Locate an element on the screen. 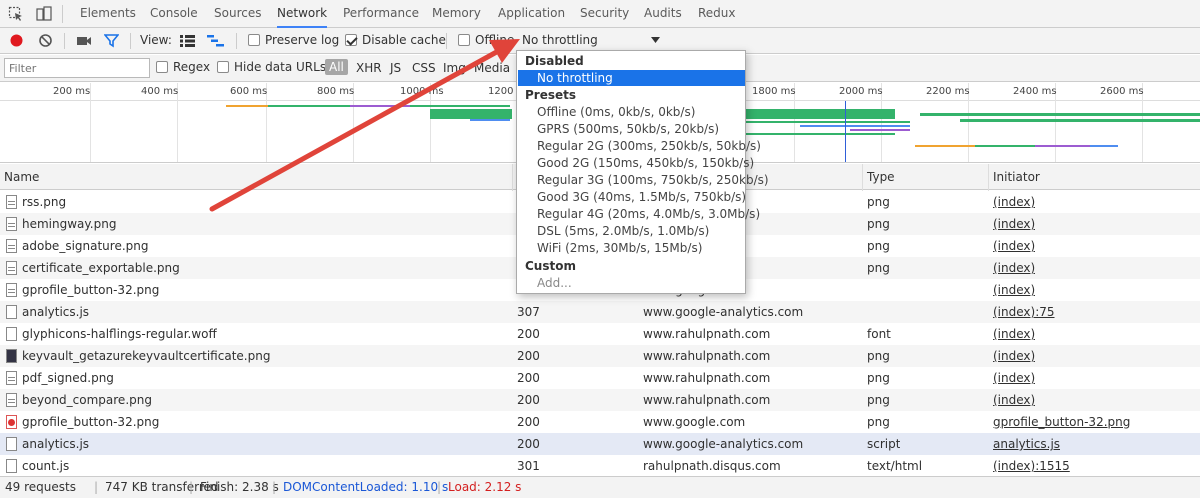 This screenshot has height=498, width=1200. cell-initiator: analytics.js is located at coordinates (1026, 444).